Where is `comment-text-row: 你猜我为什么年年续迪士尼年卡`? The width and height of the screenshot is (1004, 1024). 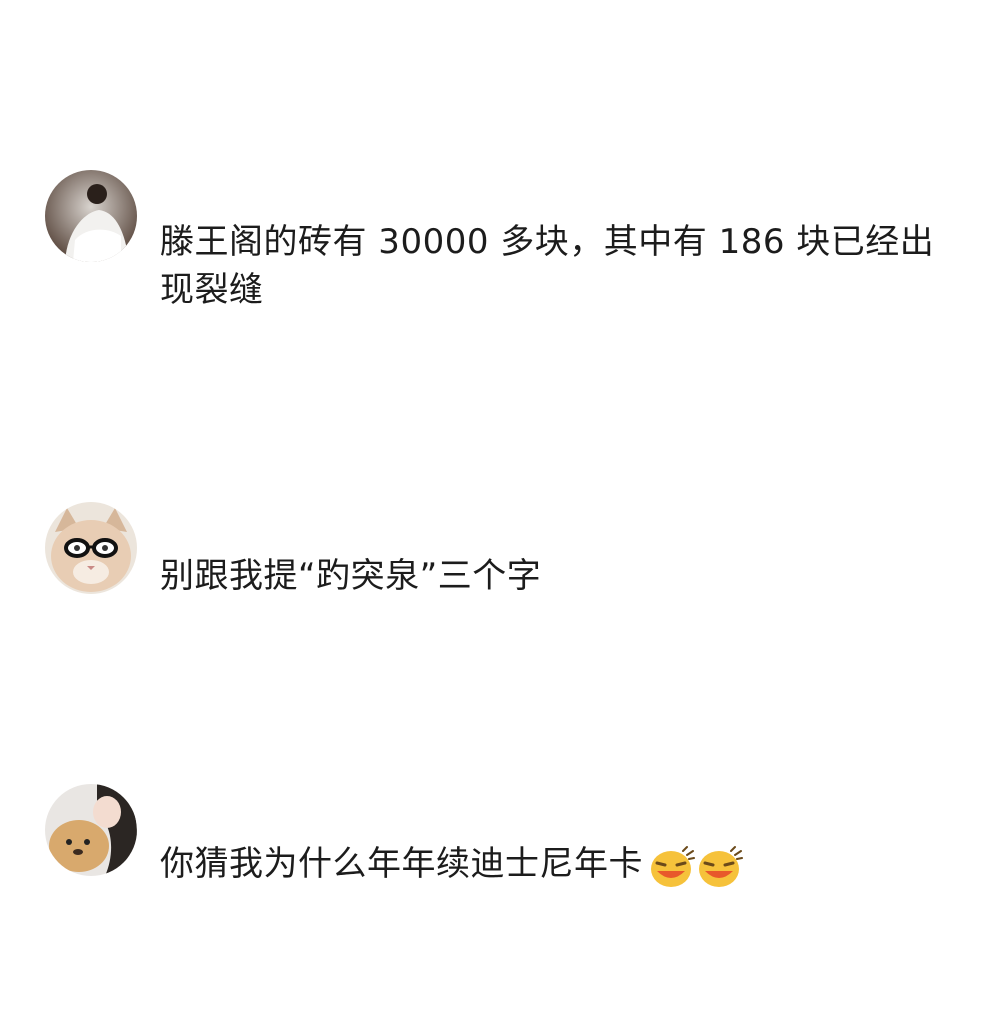 comment-text-row: 你猜我为什么年年续迪士尼年卡 is located at coordinates (560, 865).